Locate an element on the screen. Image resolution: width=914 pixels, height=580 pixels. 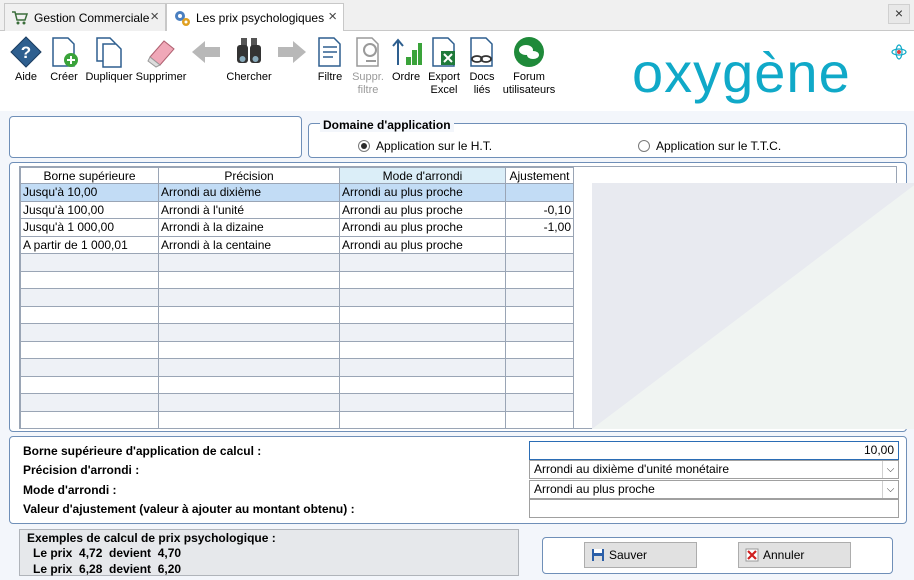
table-cell: Arrondi à l'unité is located at coordinates (249, 209).